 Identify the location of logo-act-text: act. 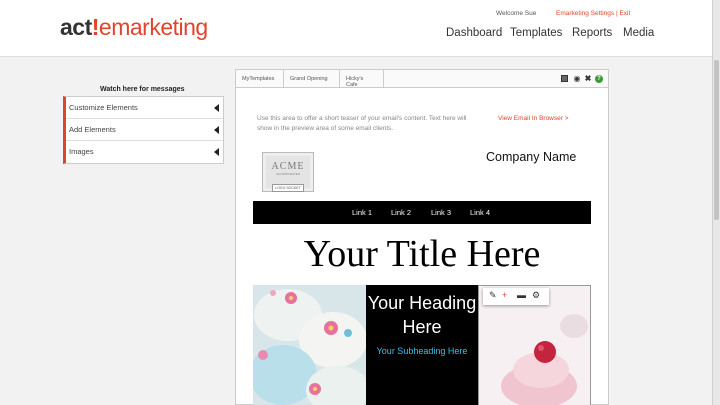
(76, 27).